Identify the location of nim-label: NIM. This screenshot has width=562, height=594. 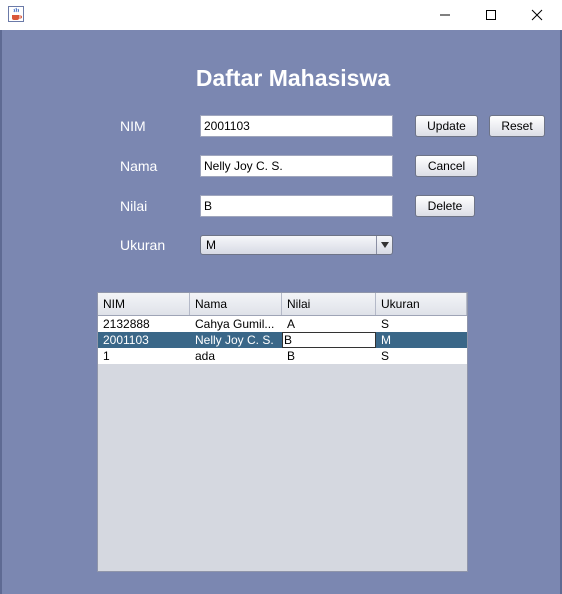
(133, 126).